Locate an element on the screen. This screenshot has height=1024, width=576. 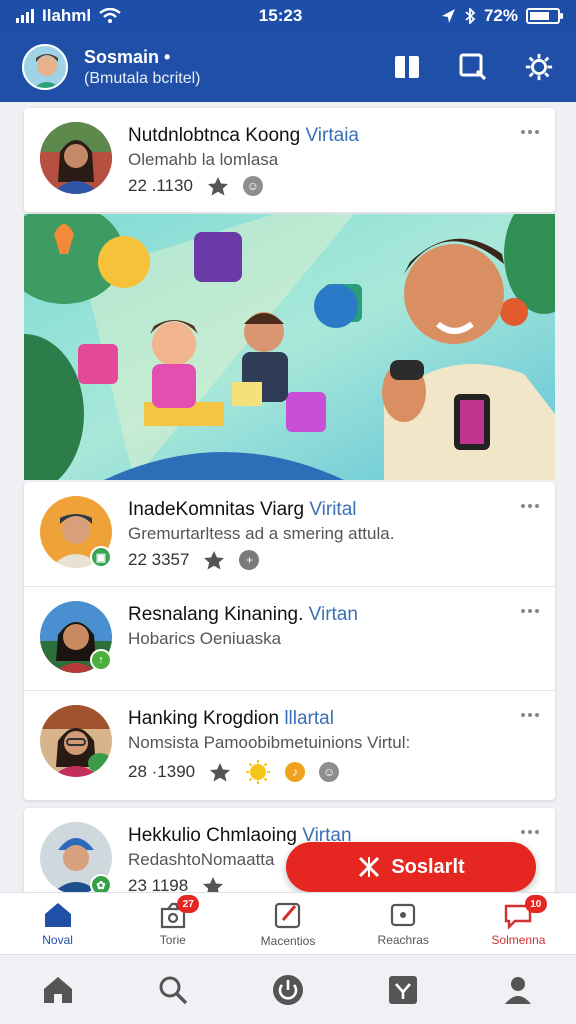
header-actions is located at coordinates (473, 67).